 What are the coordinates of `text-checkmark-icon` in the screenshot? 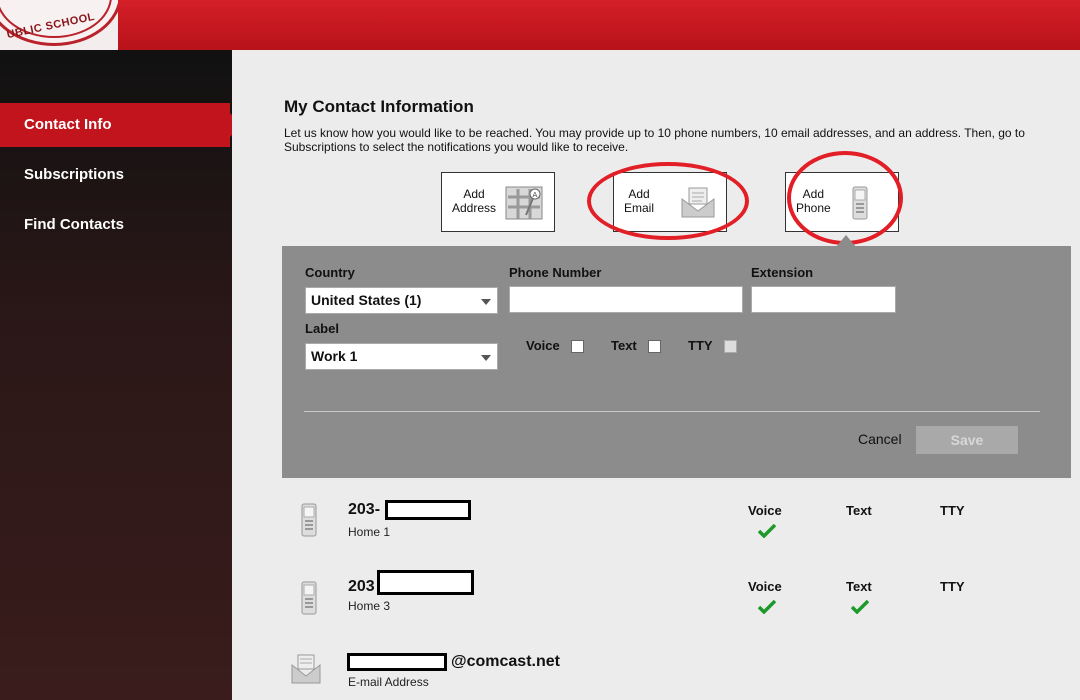 It's located at (860, 609).